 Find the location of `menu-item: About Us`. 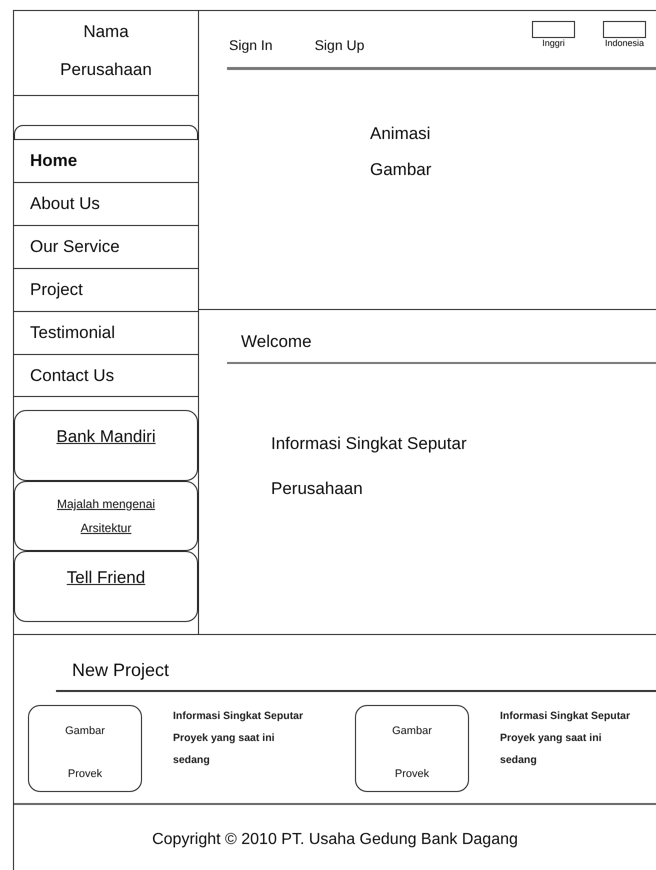

menu-item: About Us is located at coordinates (106, 203).